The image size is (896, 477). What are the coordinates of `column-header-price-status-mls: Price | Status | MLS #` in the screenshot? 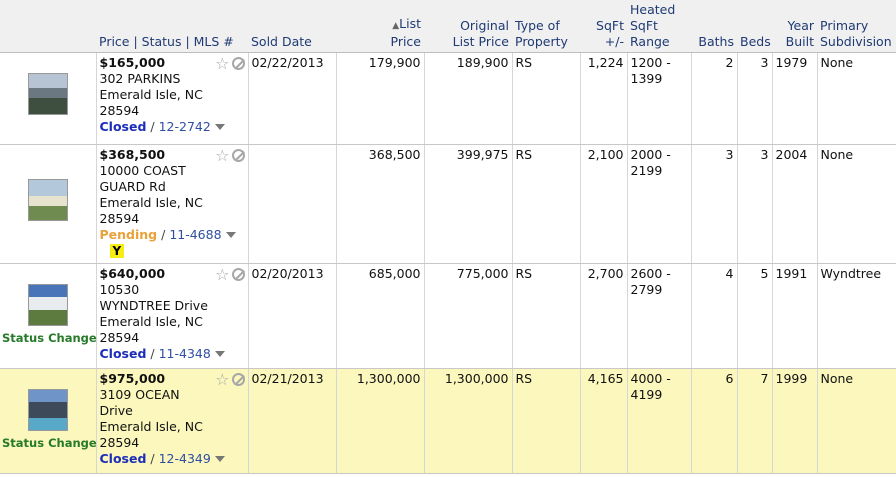 It's located at (172, 26).